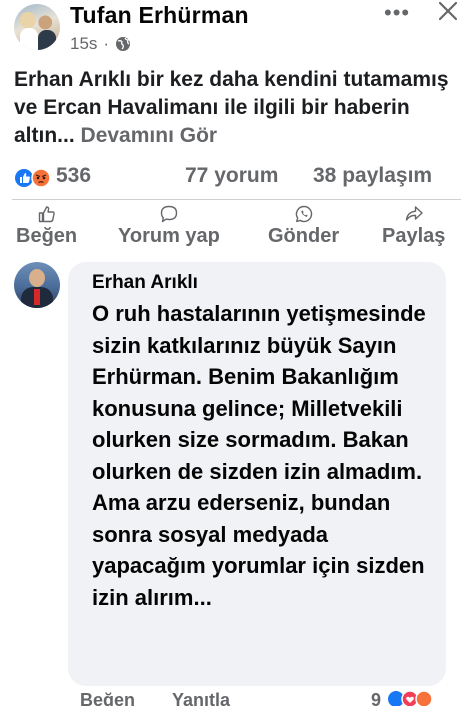 This screenshot has height=706, width=473. I want to click on post-time: 15s, so click(83, 44).